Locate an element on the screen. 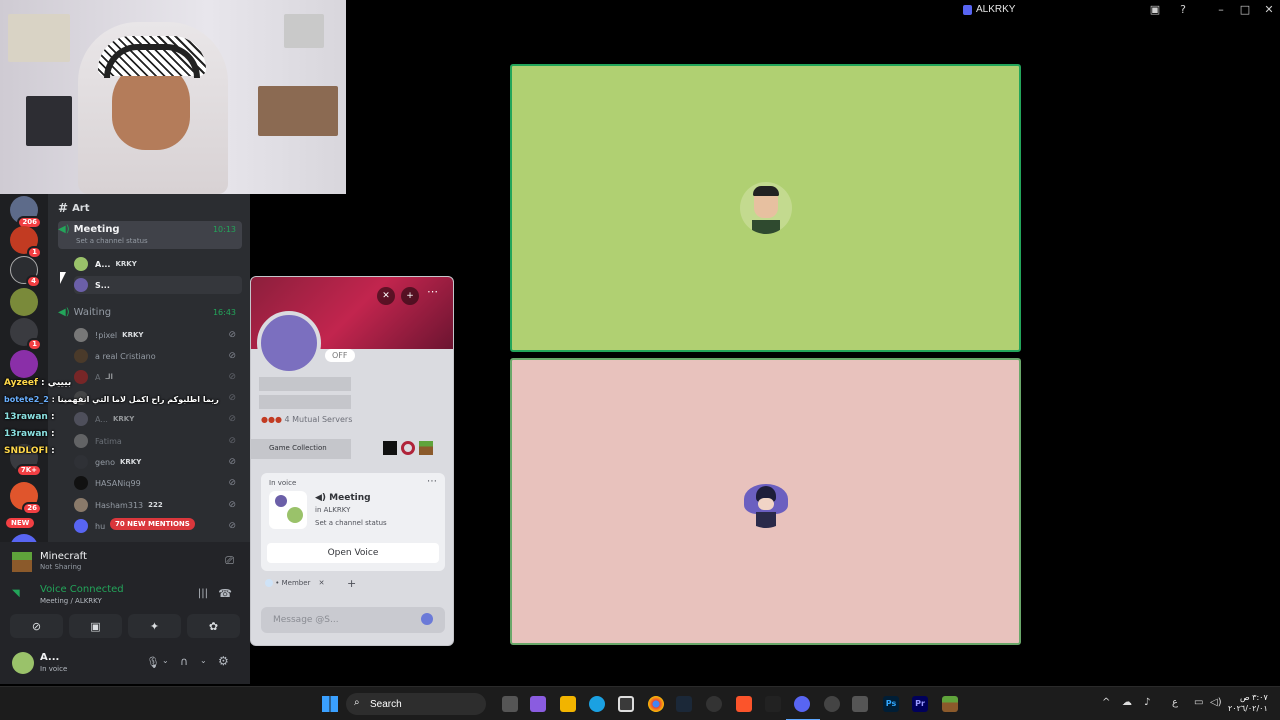 The image size is (1280, 720). activities-button: ✦ is located at coordinates (154, 626).